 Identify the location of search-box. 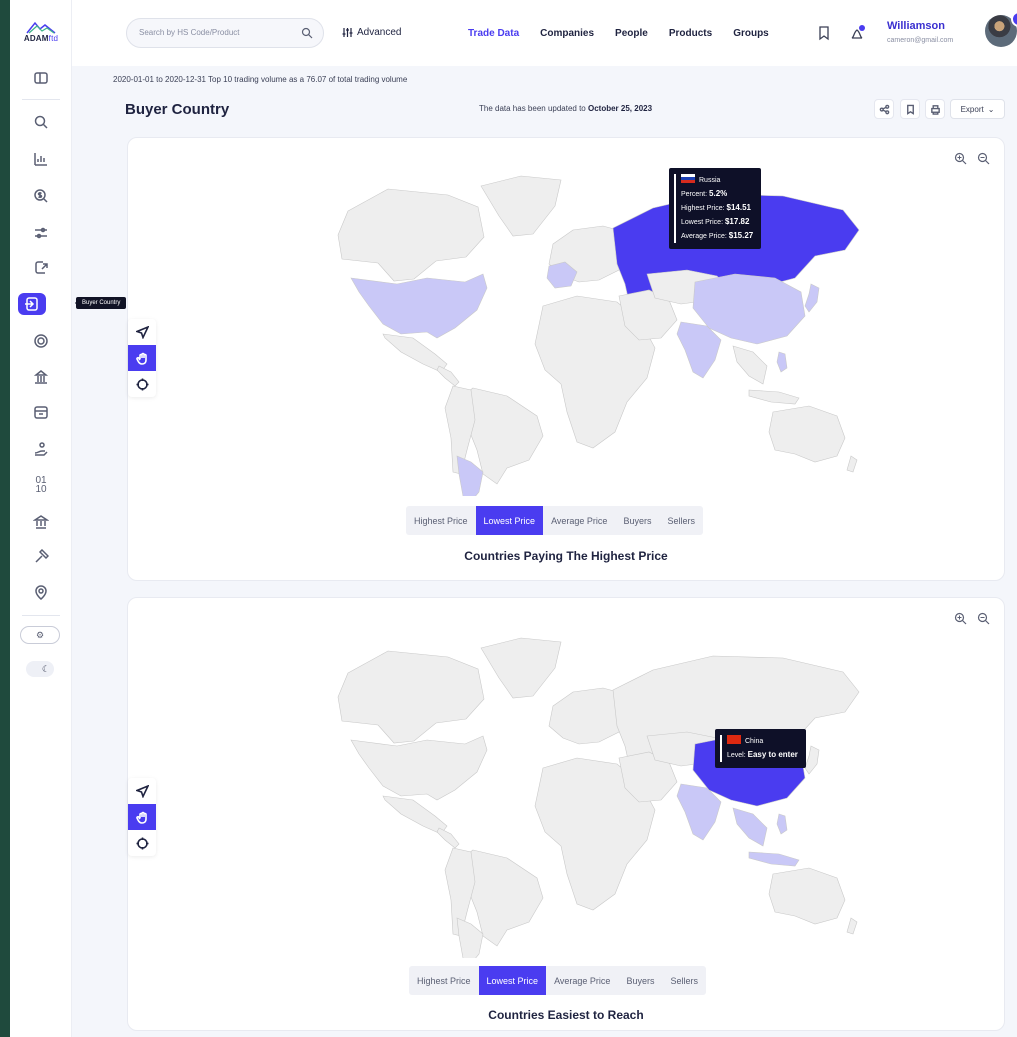
(225, 33).